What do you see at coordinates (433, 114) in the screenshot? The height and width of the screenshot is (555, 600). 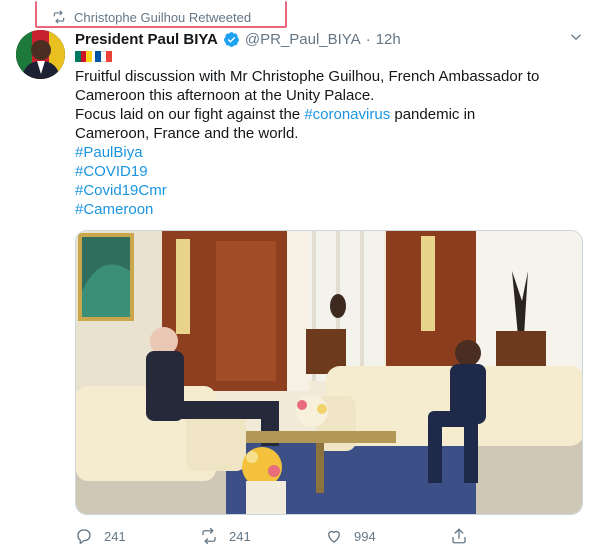 I see `tweet-text-fragment: pandemic in` at bounding box center [433, 114].